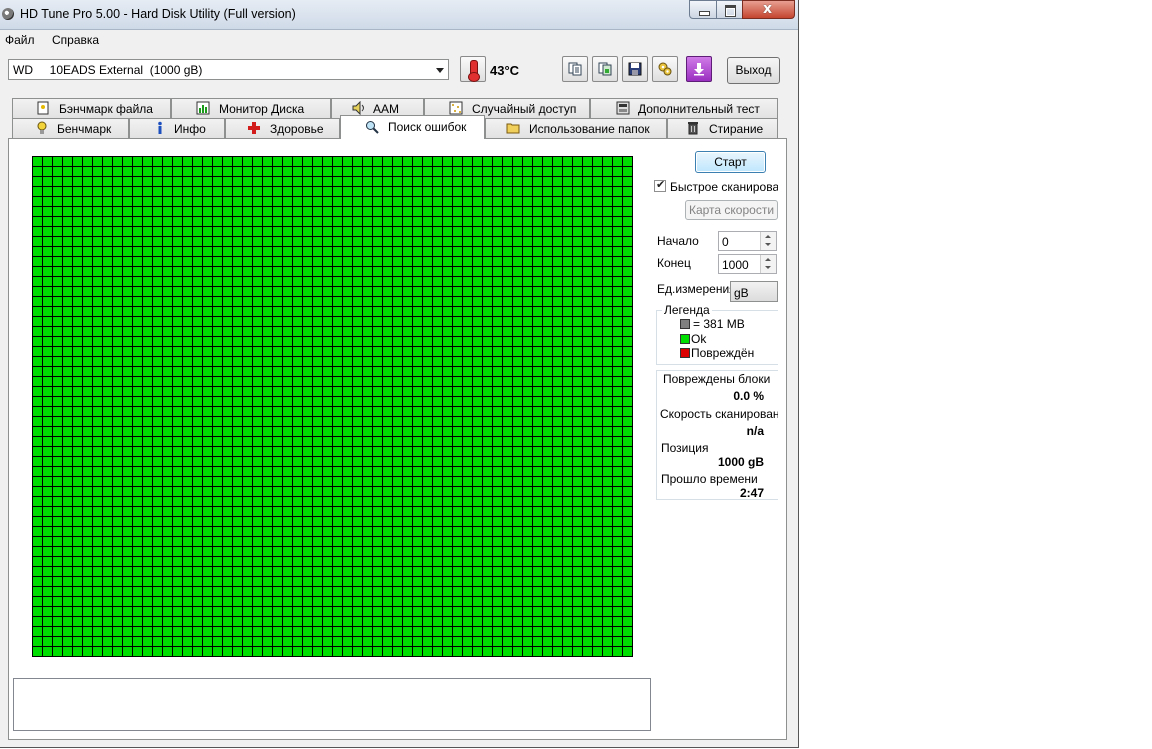  Describe the element at coordinates (42, 127) in the screenshot. I see `benchmark-icon` at that location.